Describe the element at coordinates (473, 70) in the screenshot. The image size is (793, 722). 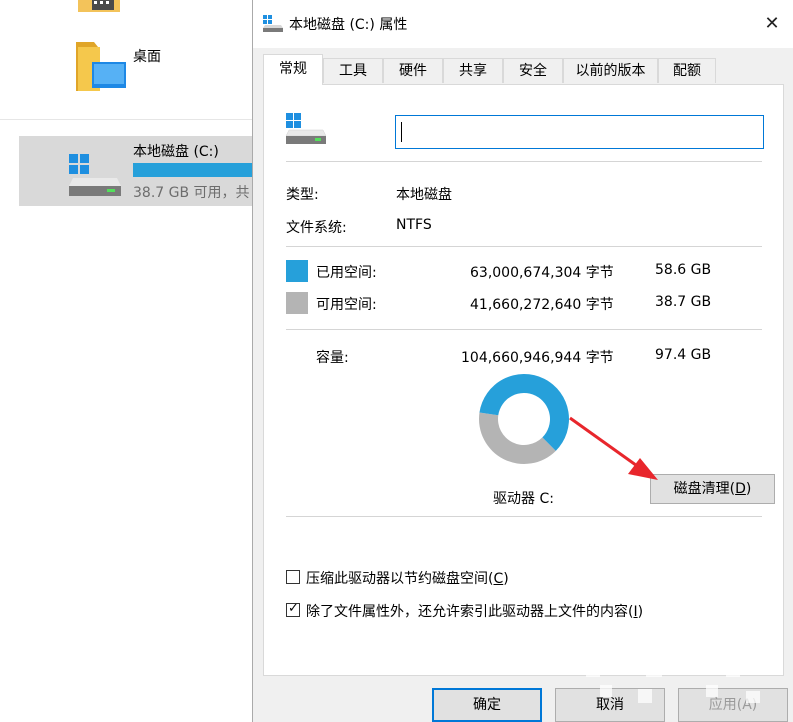
I see `tab-sharing: 共享` at that location.